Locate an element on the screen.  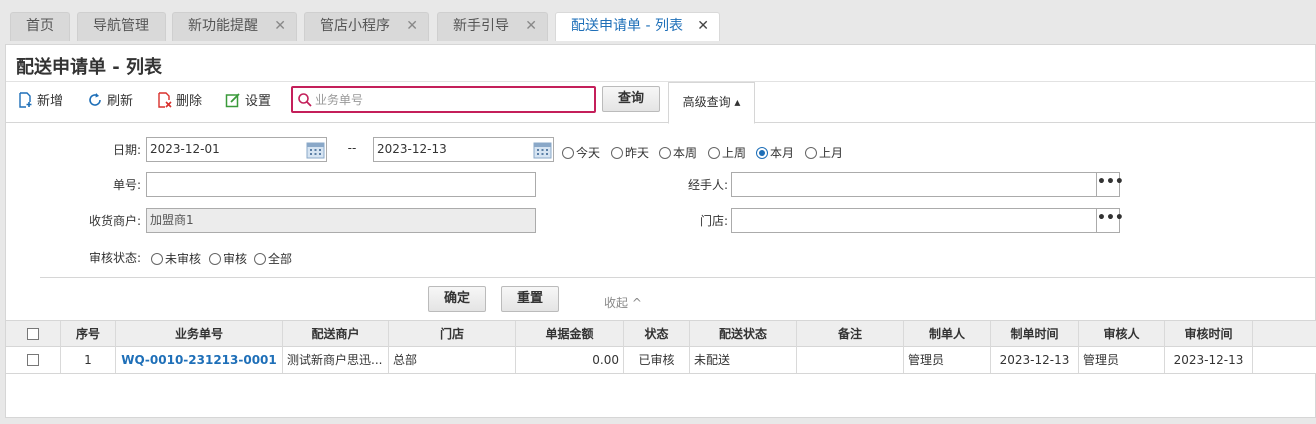
tab-mini-program: 管店小程序 ✕ is located at coordinates (366, 26).